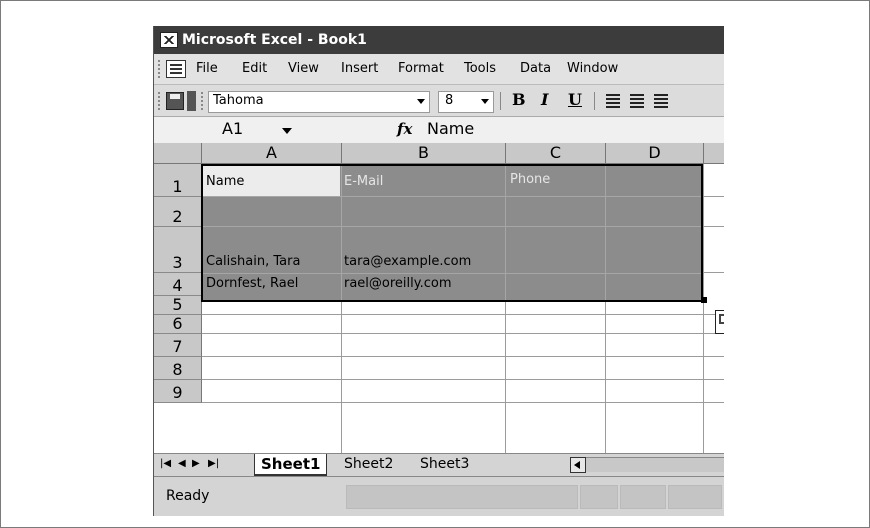 This screenshot has height=528, width=870. Describe the element at coordinates (535, 69) in the screenshot. I see `menu-data: Data` at that location.